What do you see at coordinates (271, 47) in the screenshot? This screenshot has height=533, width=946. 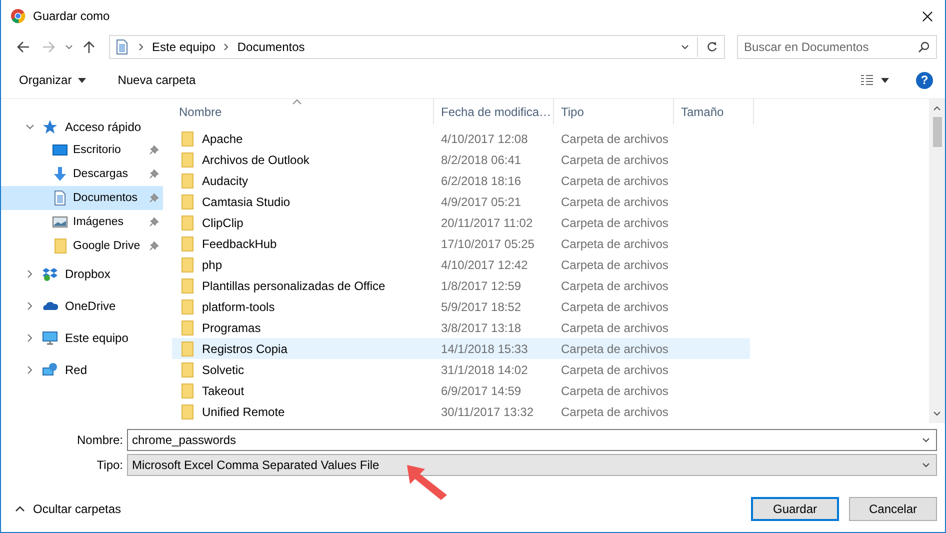 I see `breadcrumb-item: Documentos` at bounding box center [271, 47].